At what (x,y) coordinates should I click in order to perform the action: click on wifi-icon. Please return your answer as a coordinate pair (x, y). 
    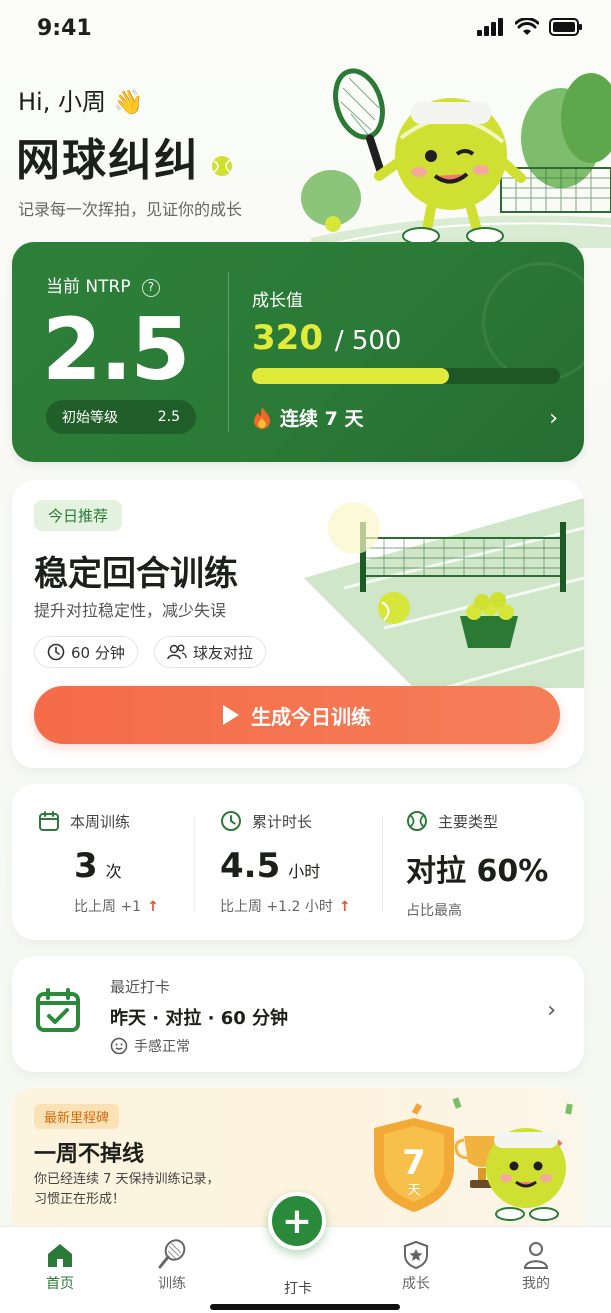
    Looking at the image, I should click on (527, 26).